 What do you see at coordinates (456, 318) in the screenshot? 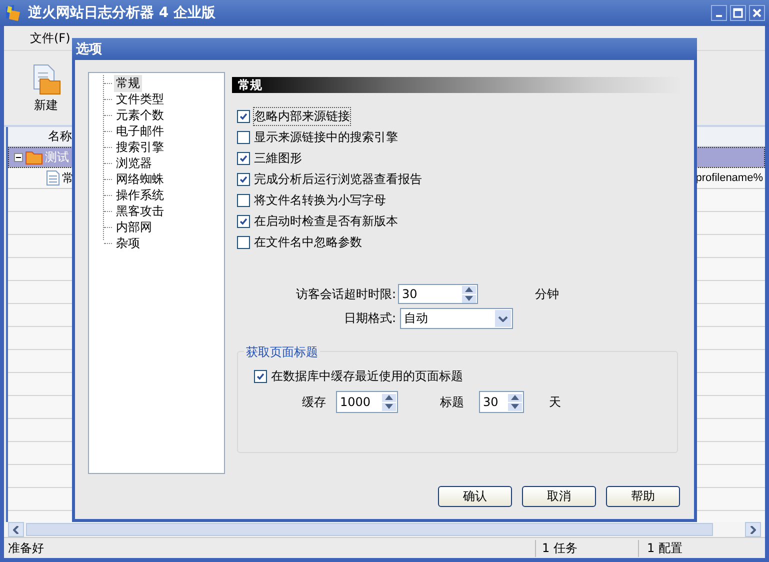
I see `dropdown: 自动` at bounding box center [456, 318].